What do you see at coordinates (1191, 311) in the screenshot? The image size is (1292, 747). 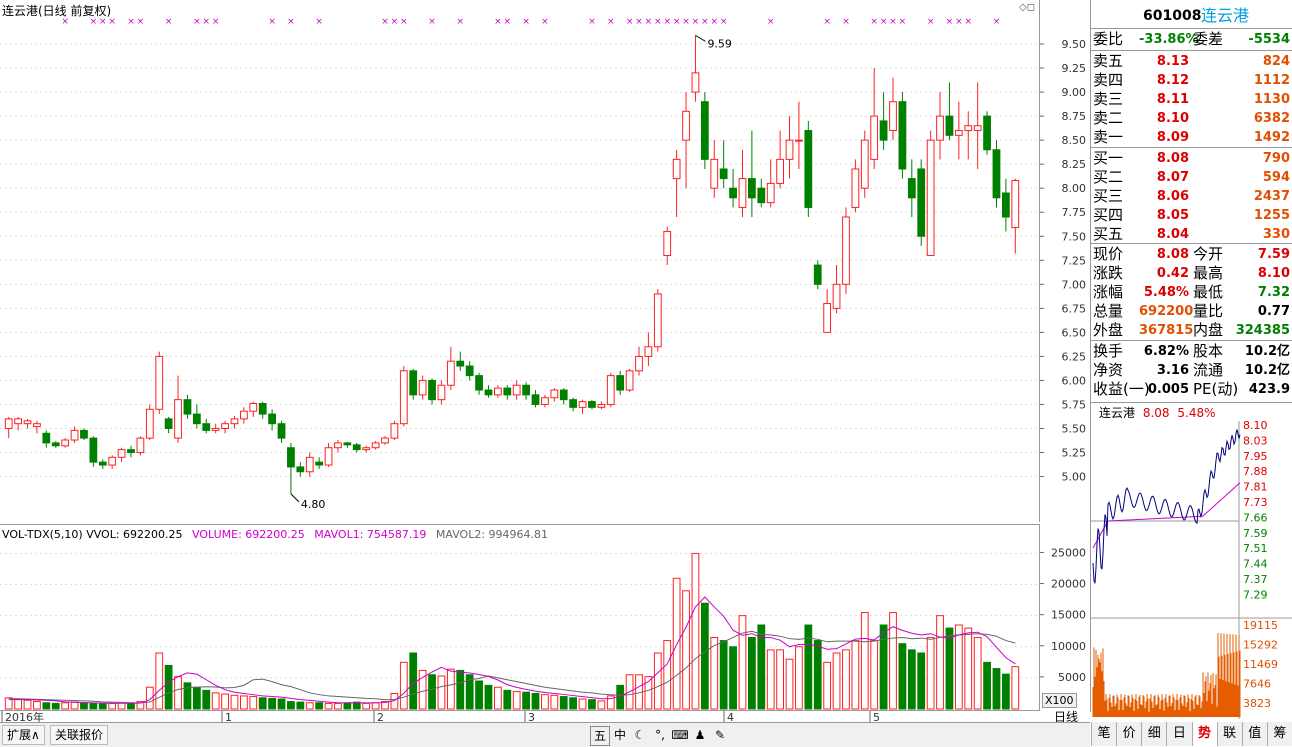 I see `stat-row: 总量 692200 量比 0.77` at bounding box center [1191, 311].